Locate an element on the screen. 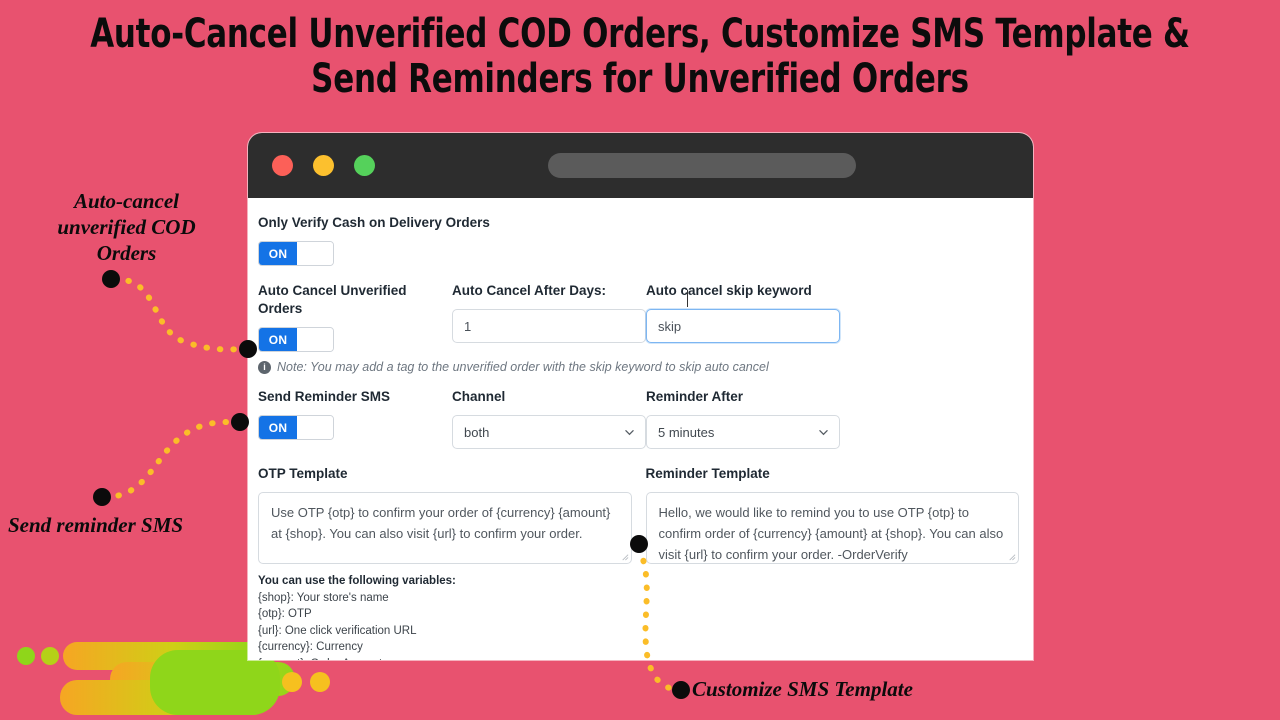  variable-item: {shop}: Your store's name is located at coordinates (323, 597).